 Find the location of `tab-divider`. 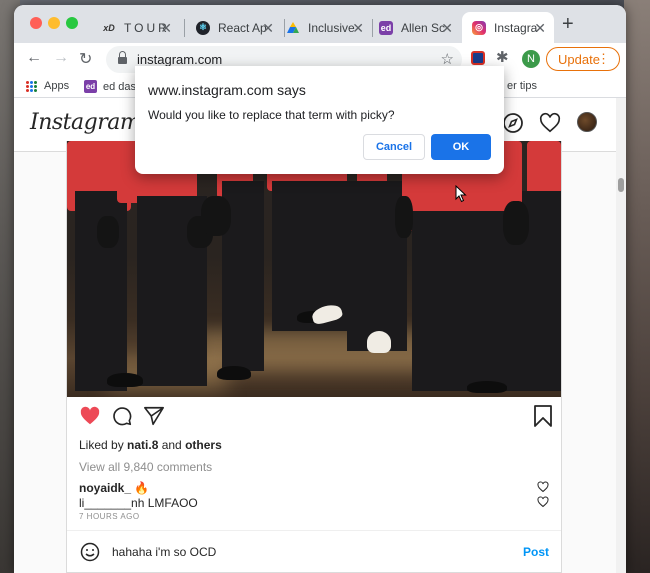

tab-divider is located at coordinates (184, 28).